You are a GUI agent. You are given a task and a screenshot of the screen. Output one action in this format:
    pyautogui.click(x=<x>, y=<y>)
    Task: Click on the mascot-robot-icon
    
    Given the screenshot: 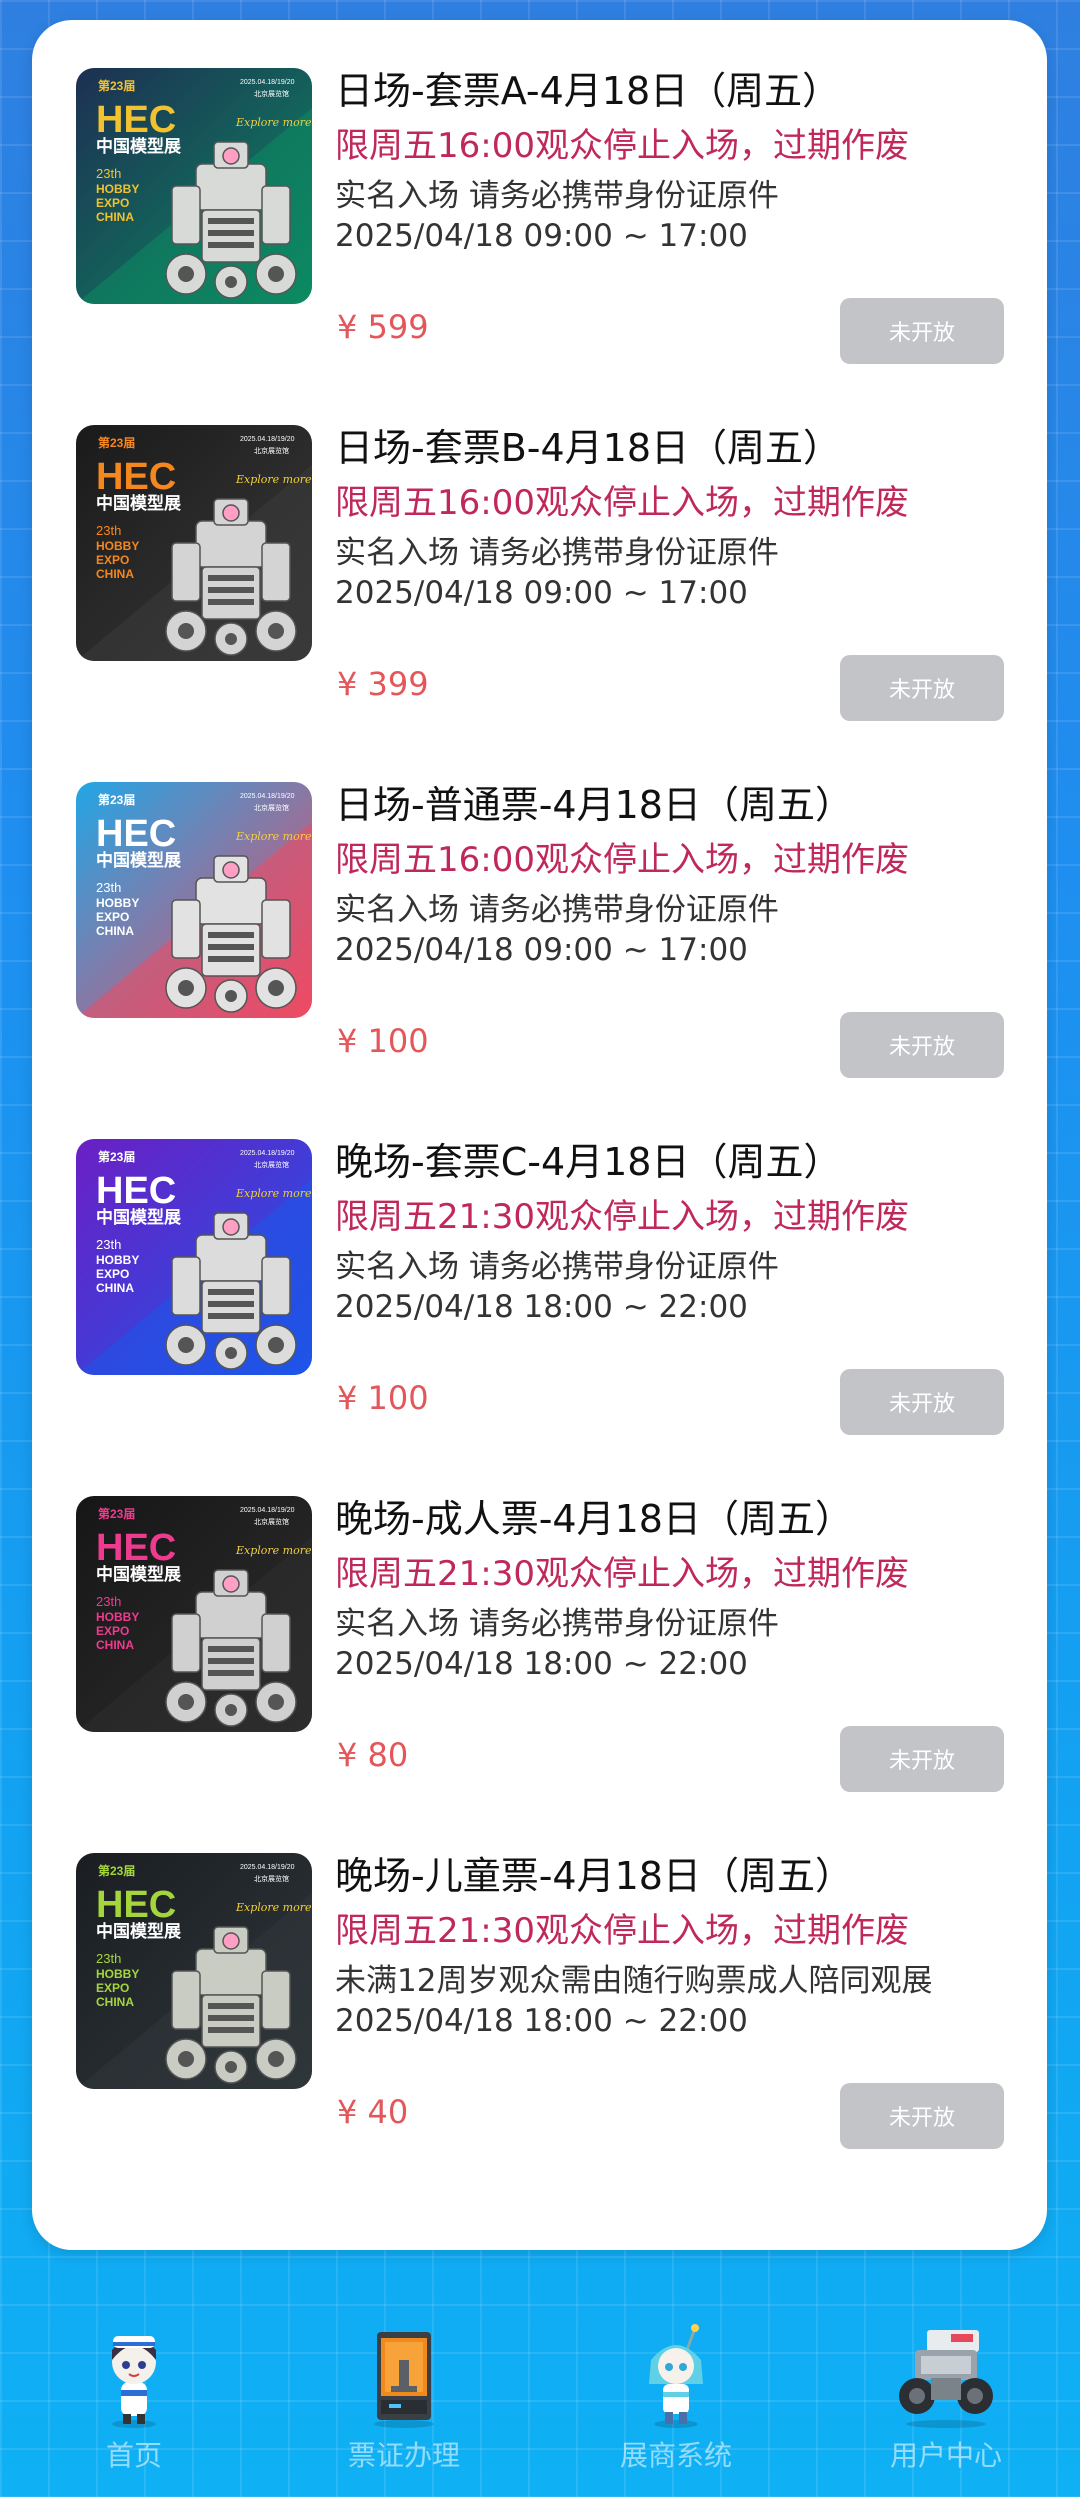 What is the action you would take?
    pyautogui.click(x=676, y=2375)
    